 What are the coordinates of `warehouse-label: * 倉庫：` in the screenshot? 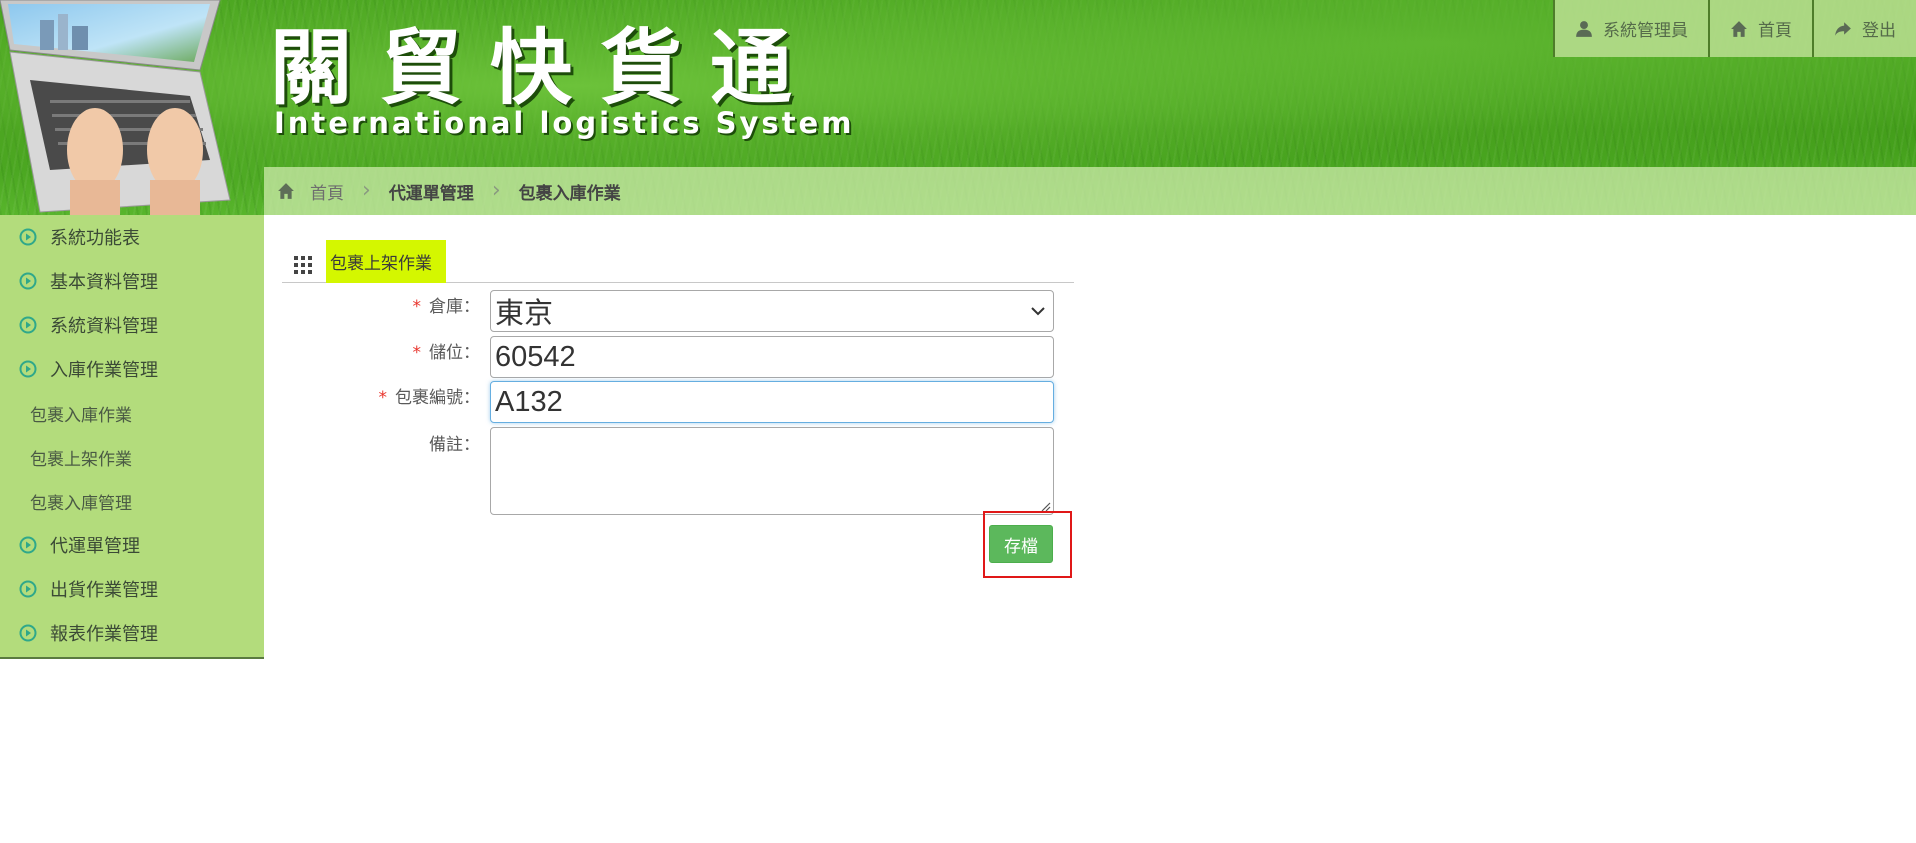 It's located at (447, 304).